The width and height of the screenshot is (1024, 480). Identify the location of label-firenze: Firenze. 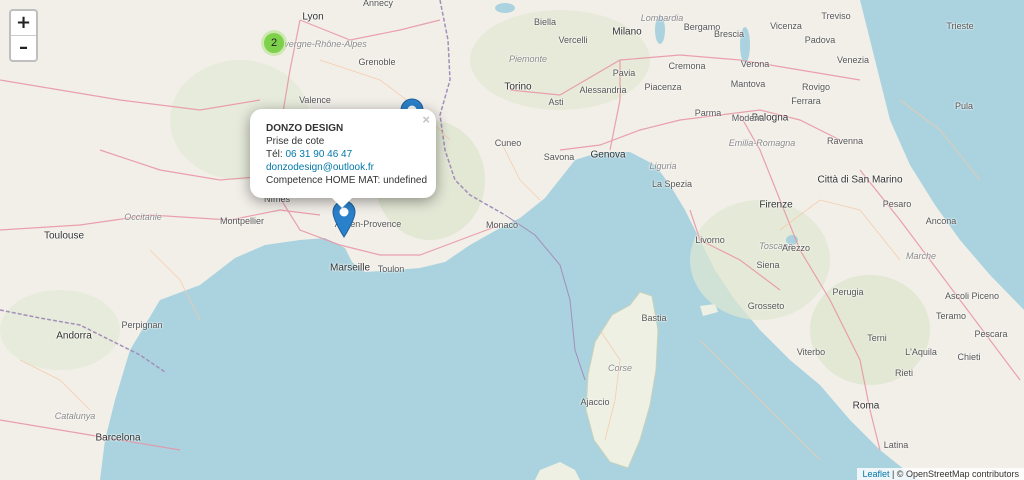
(776, 205).